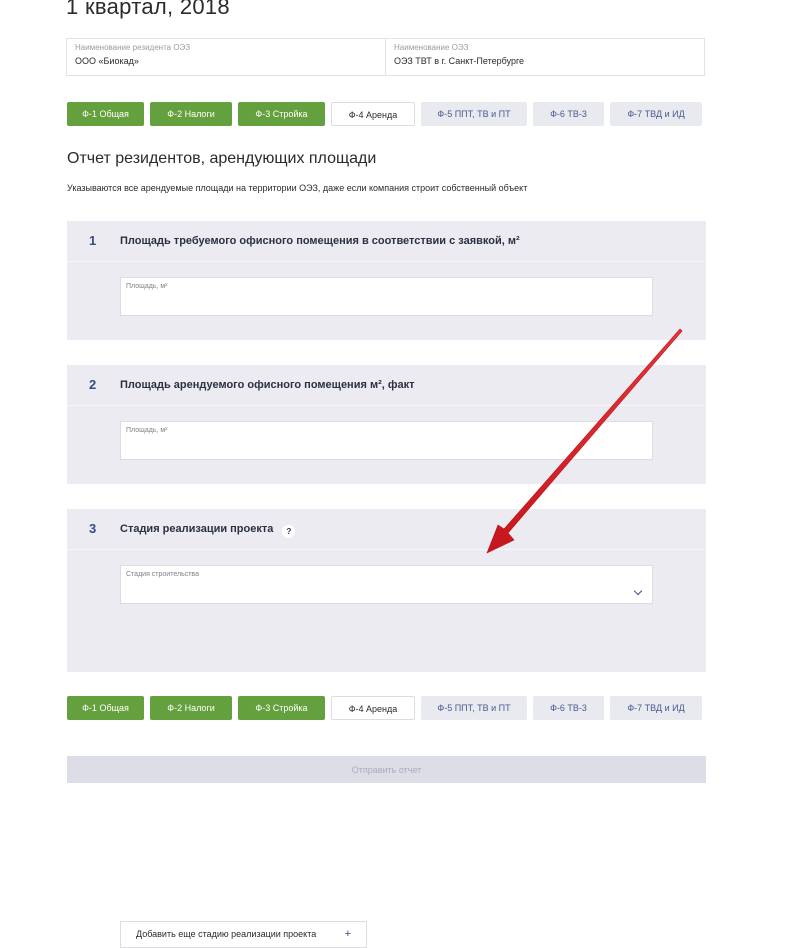 Image resolution: width=785 pixels, height=948 pixels. What do you see at coordinates (386, 769) in the screenshot?
I see `submit-report-button: Отправить отчет` at bounding box center [386, 769].